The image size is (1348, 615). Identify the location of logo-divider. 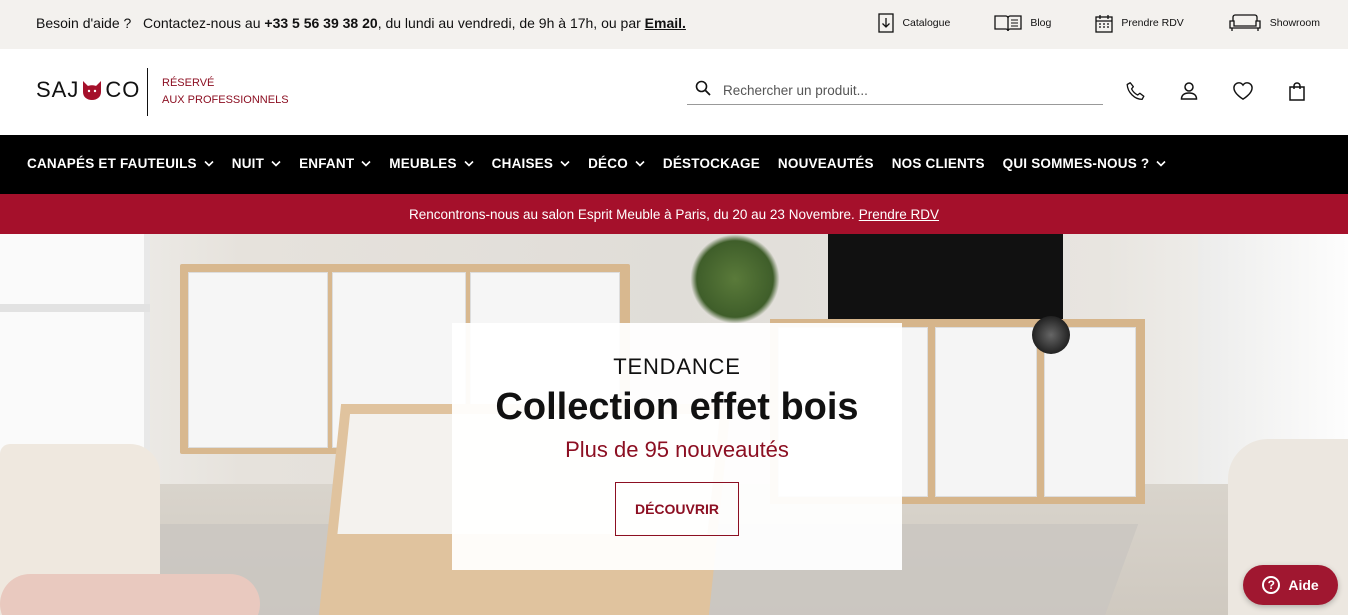
(147, 92).